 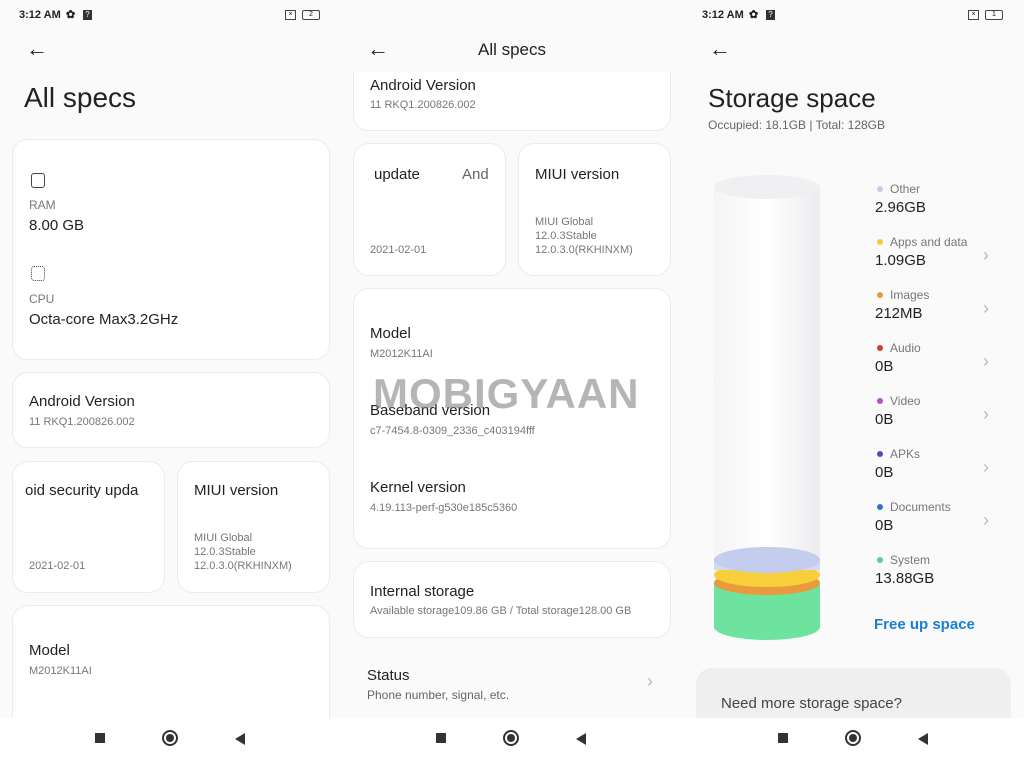 What do you see at coordinates (910, 295) in the screenshot?
I see `category-label: Images` at bounding box center [910, 295].